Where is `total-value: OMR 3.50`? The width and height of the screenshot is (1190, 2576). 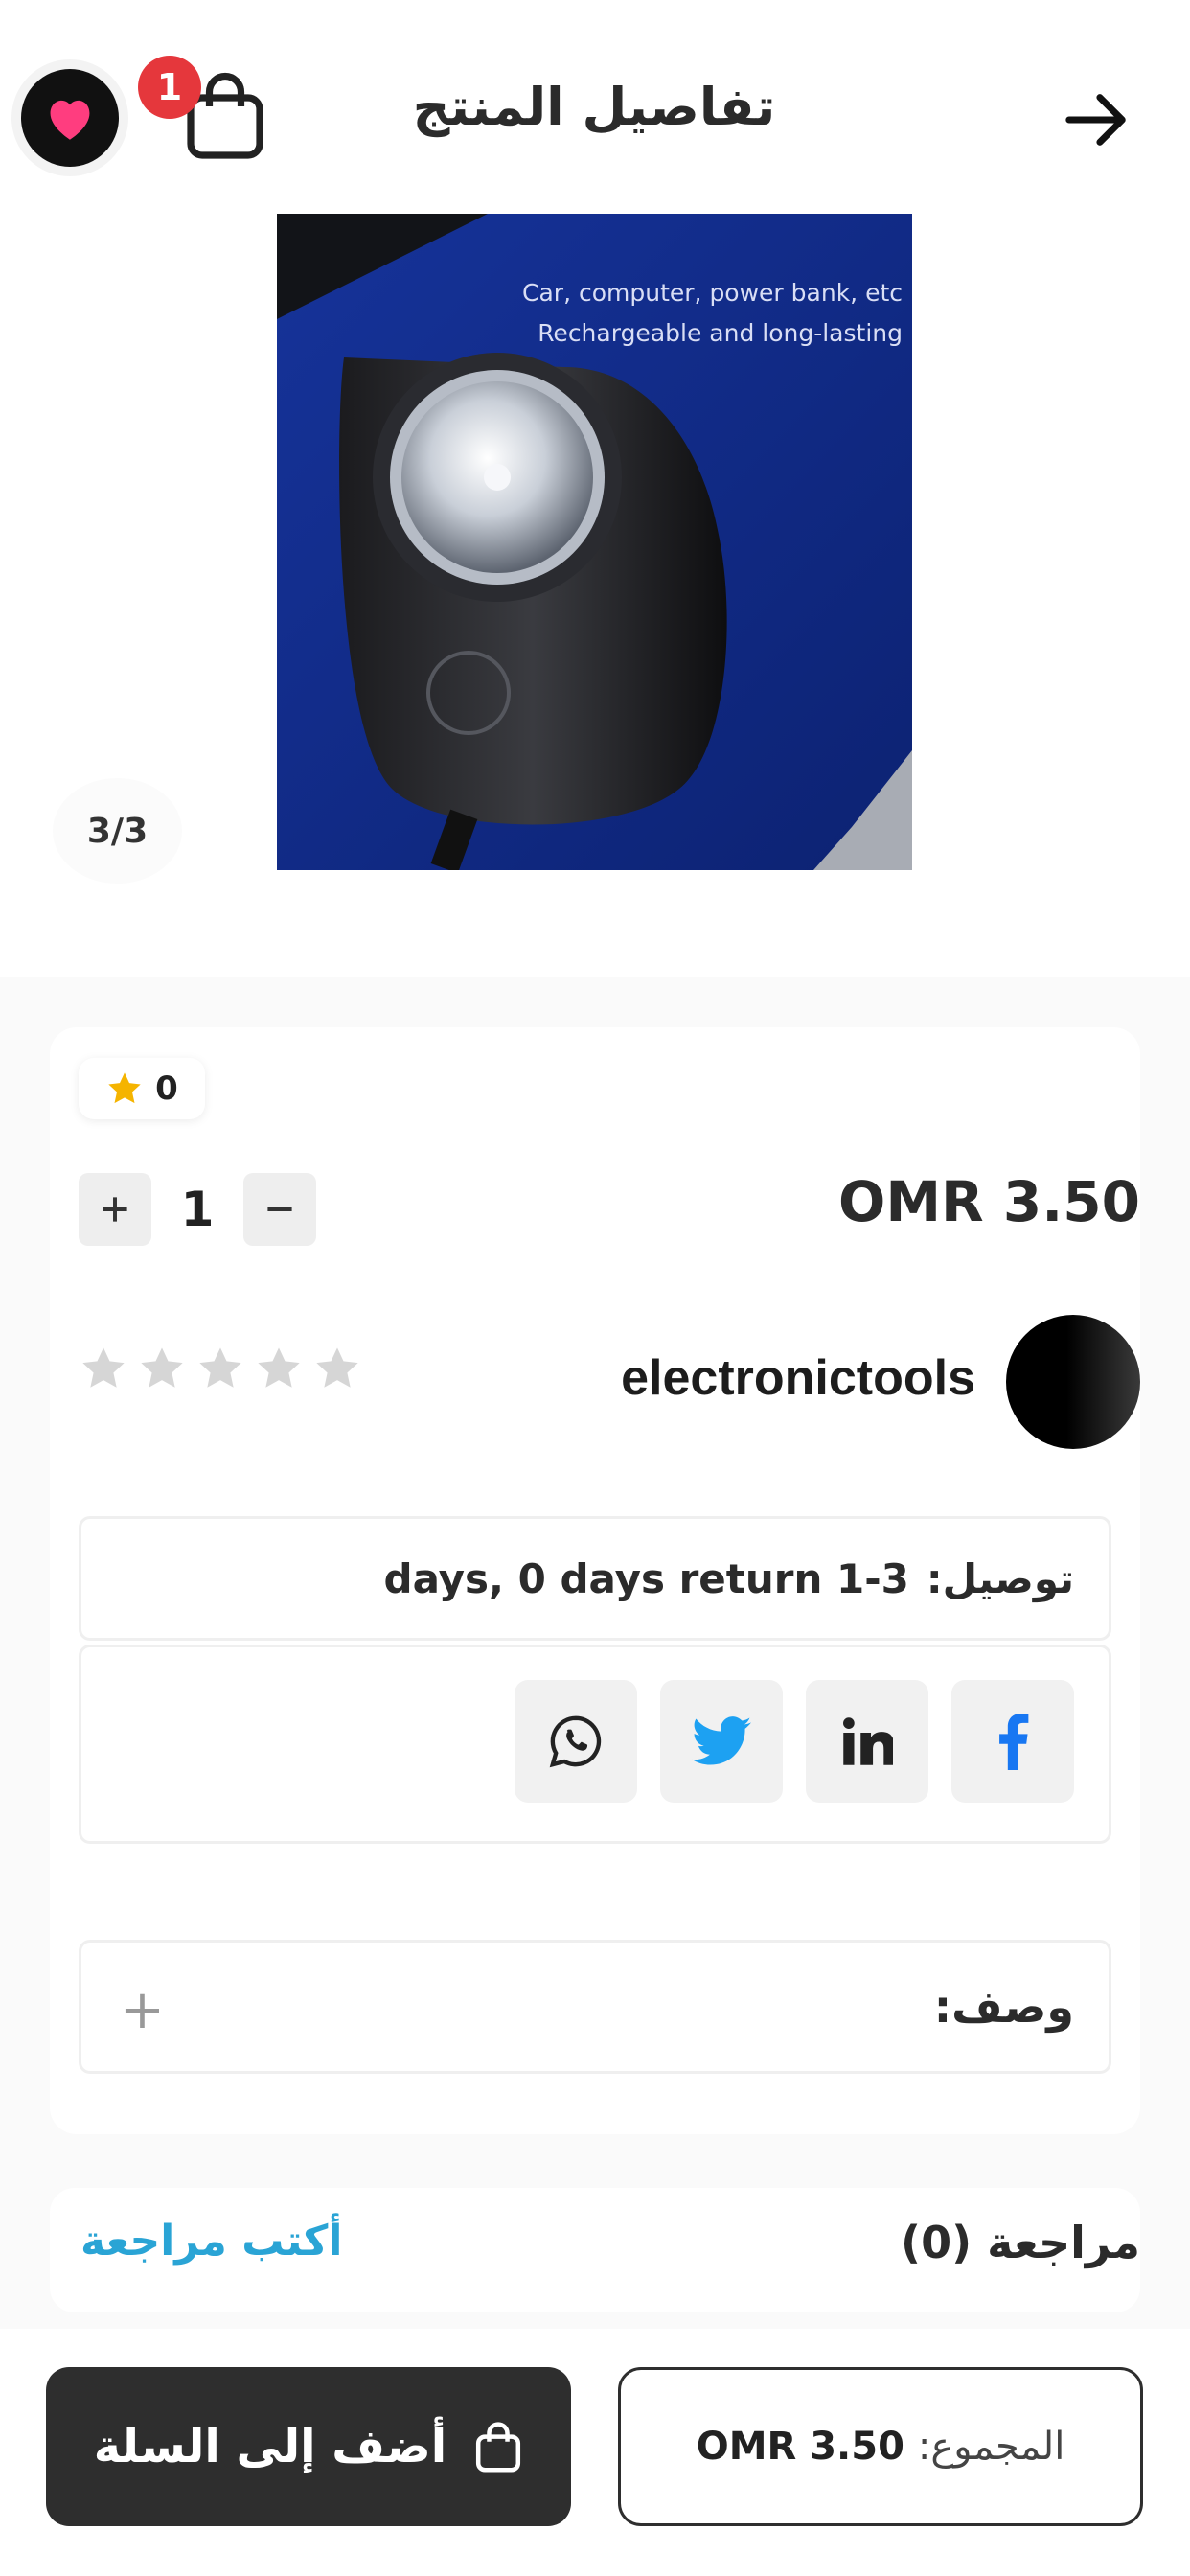
total-value: OMR 3.50 is located at coordinates (800, 2447).